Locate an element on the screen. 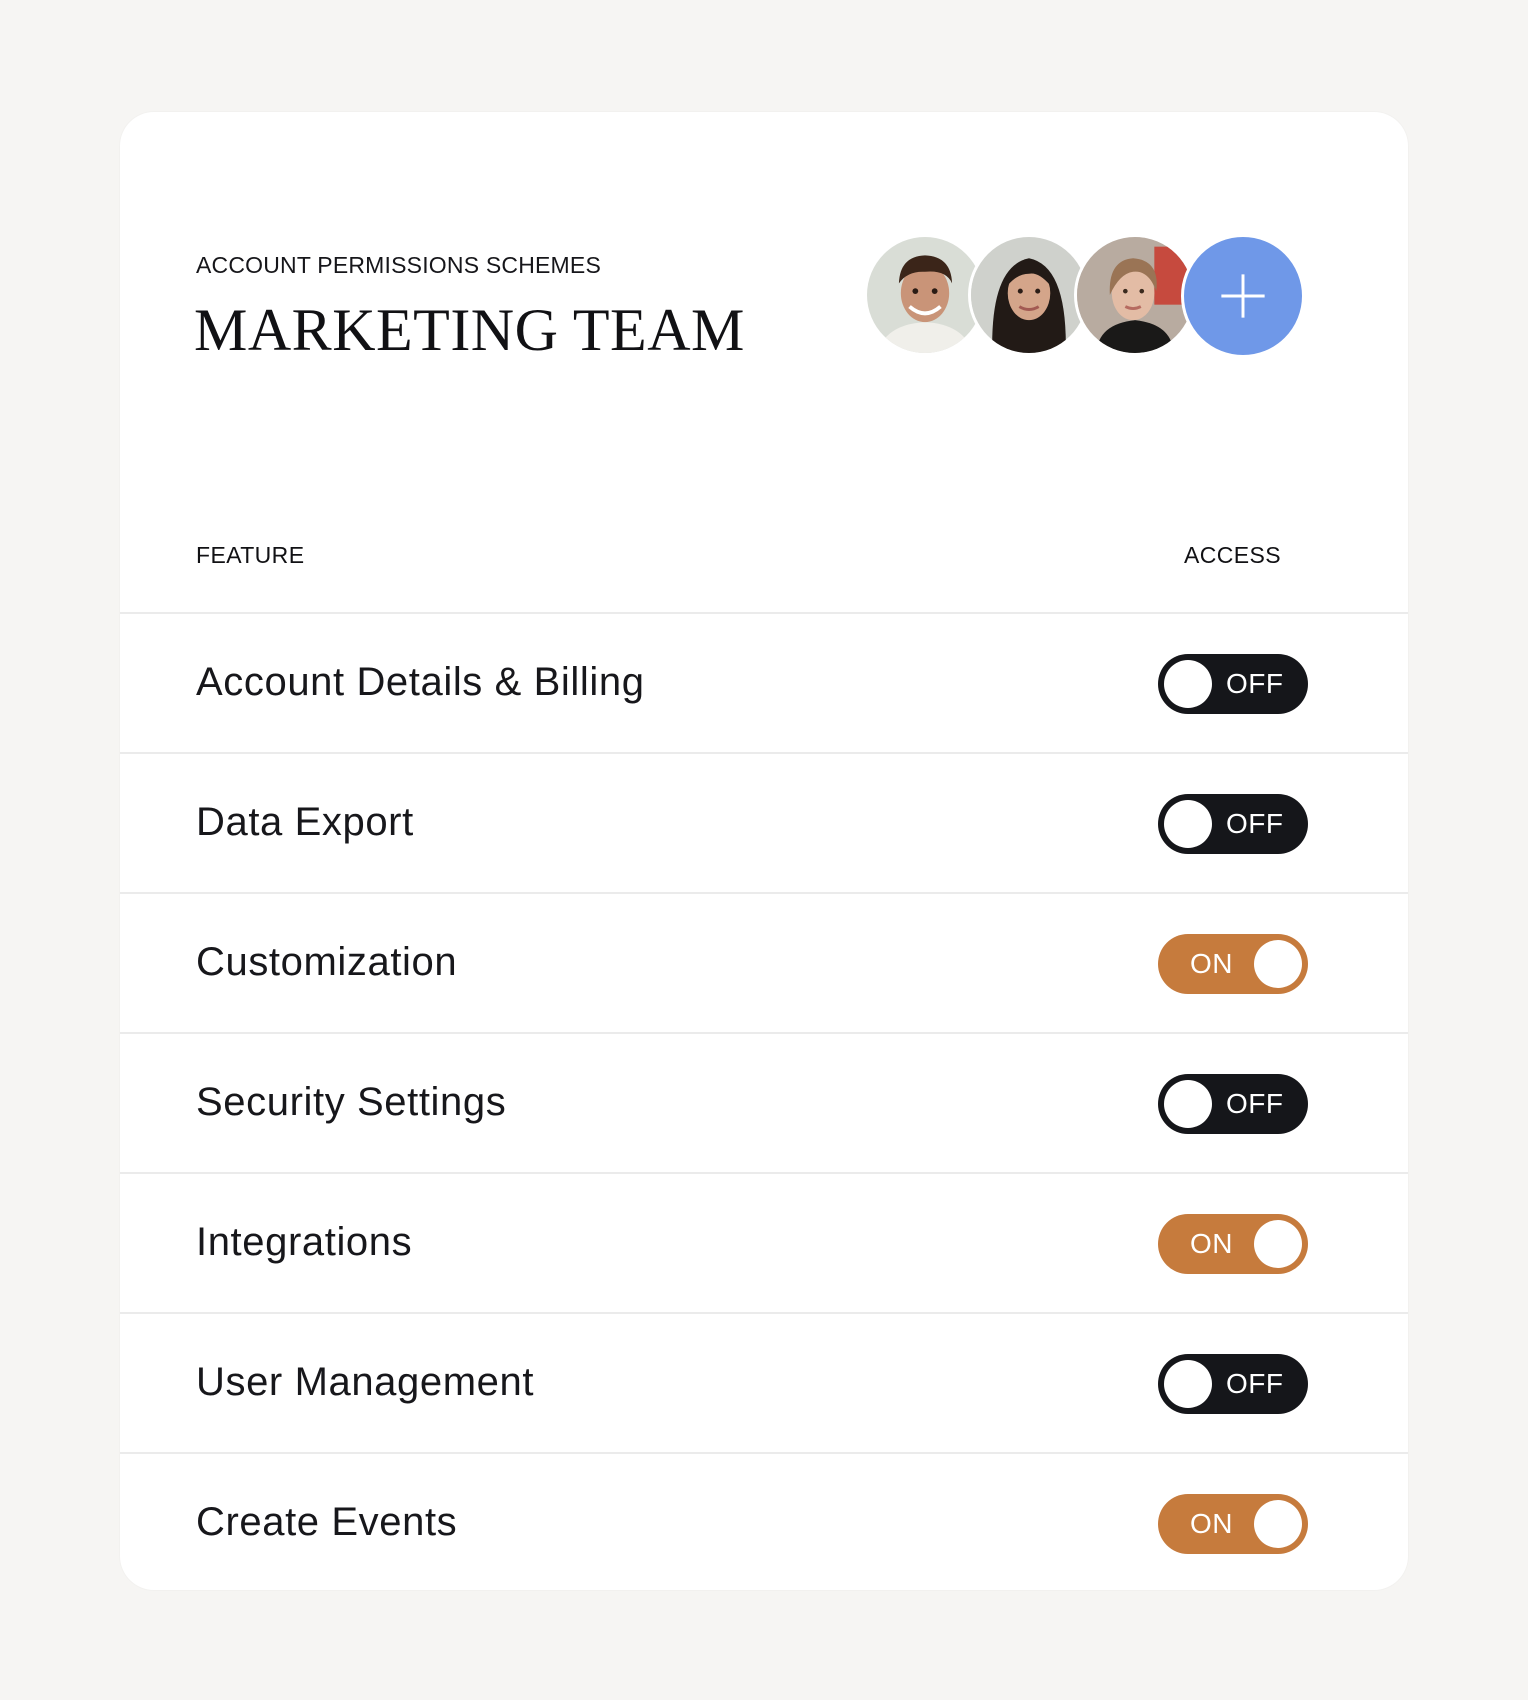 This screenshot has height=1700, width=1528. permission-row: User Management OFF is located at coordinates (764, 1382).